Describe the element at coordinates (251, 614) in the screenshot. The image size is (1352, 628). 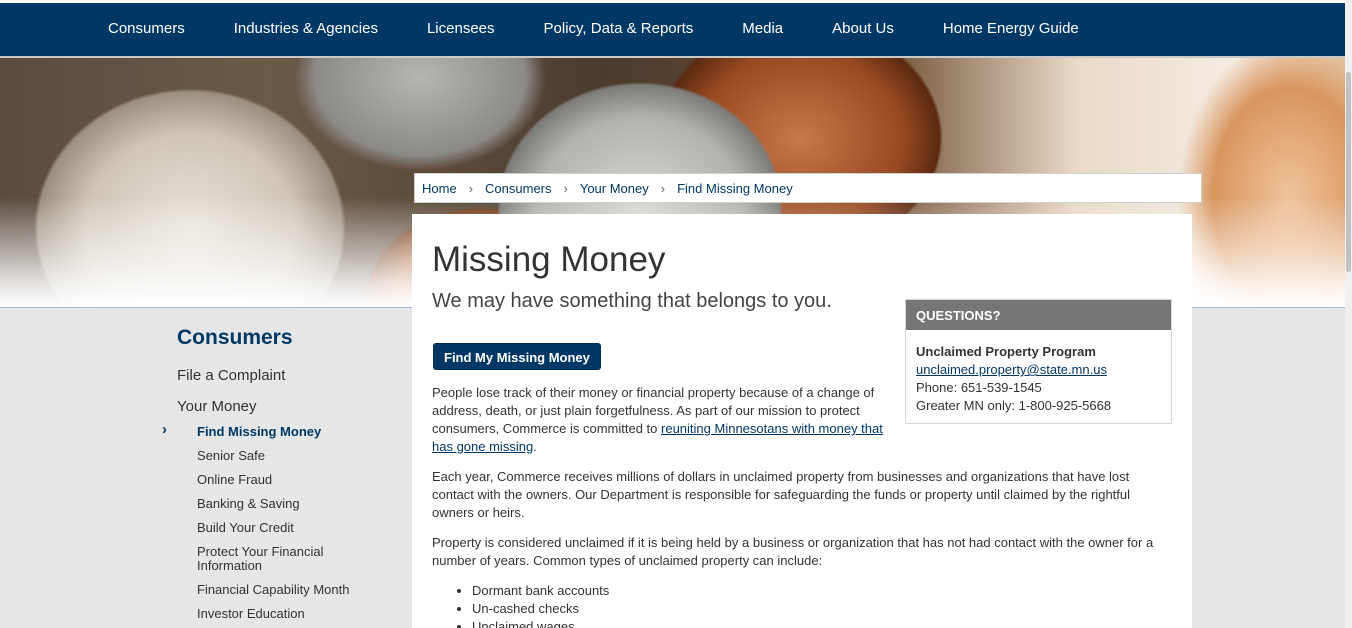
I see `sidenav-item-investor-education: Investor Education` at that location.